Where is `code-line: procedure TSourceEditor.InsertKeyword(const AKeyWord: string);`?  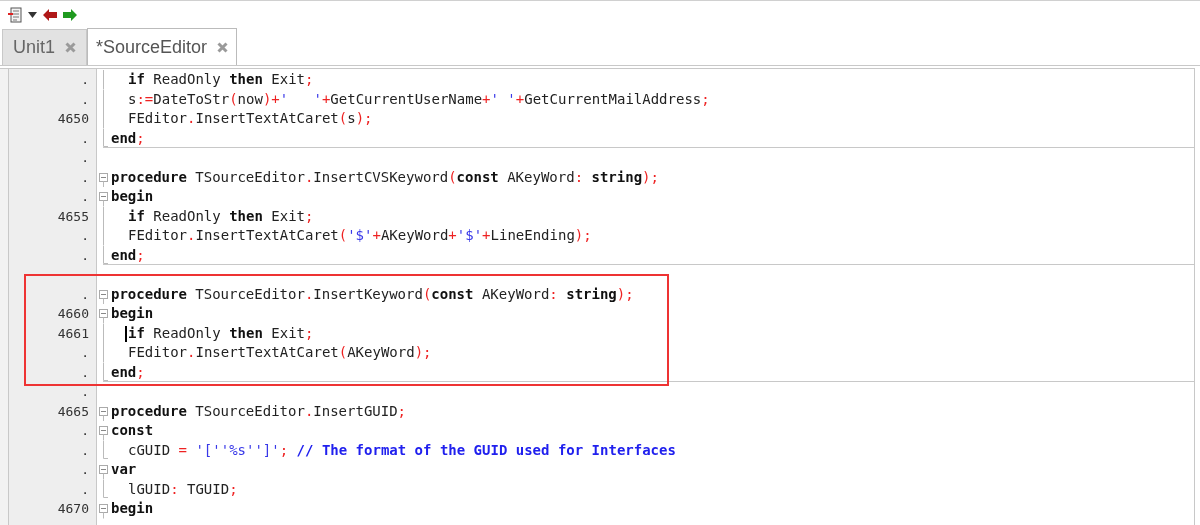
code-line: procedure TSourceEditor.InsertKeyword(const AKeyWord: string); is located at coordinates (372, 294).